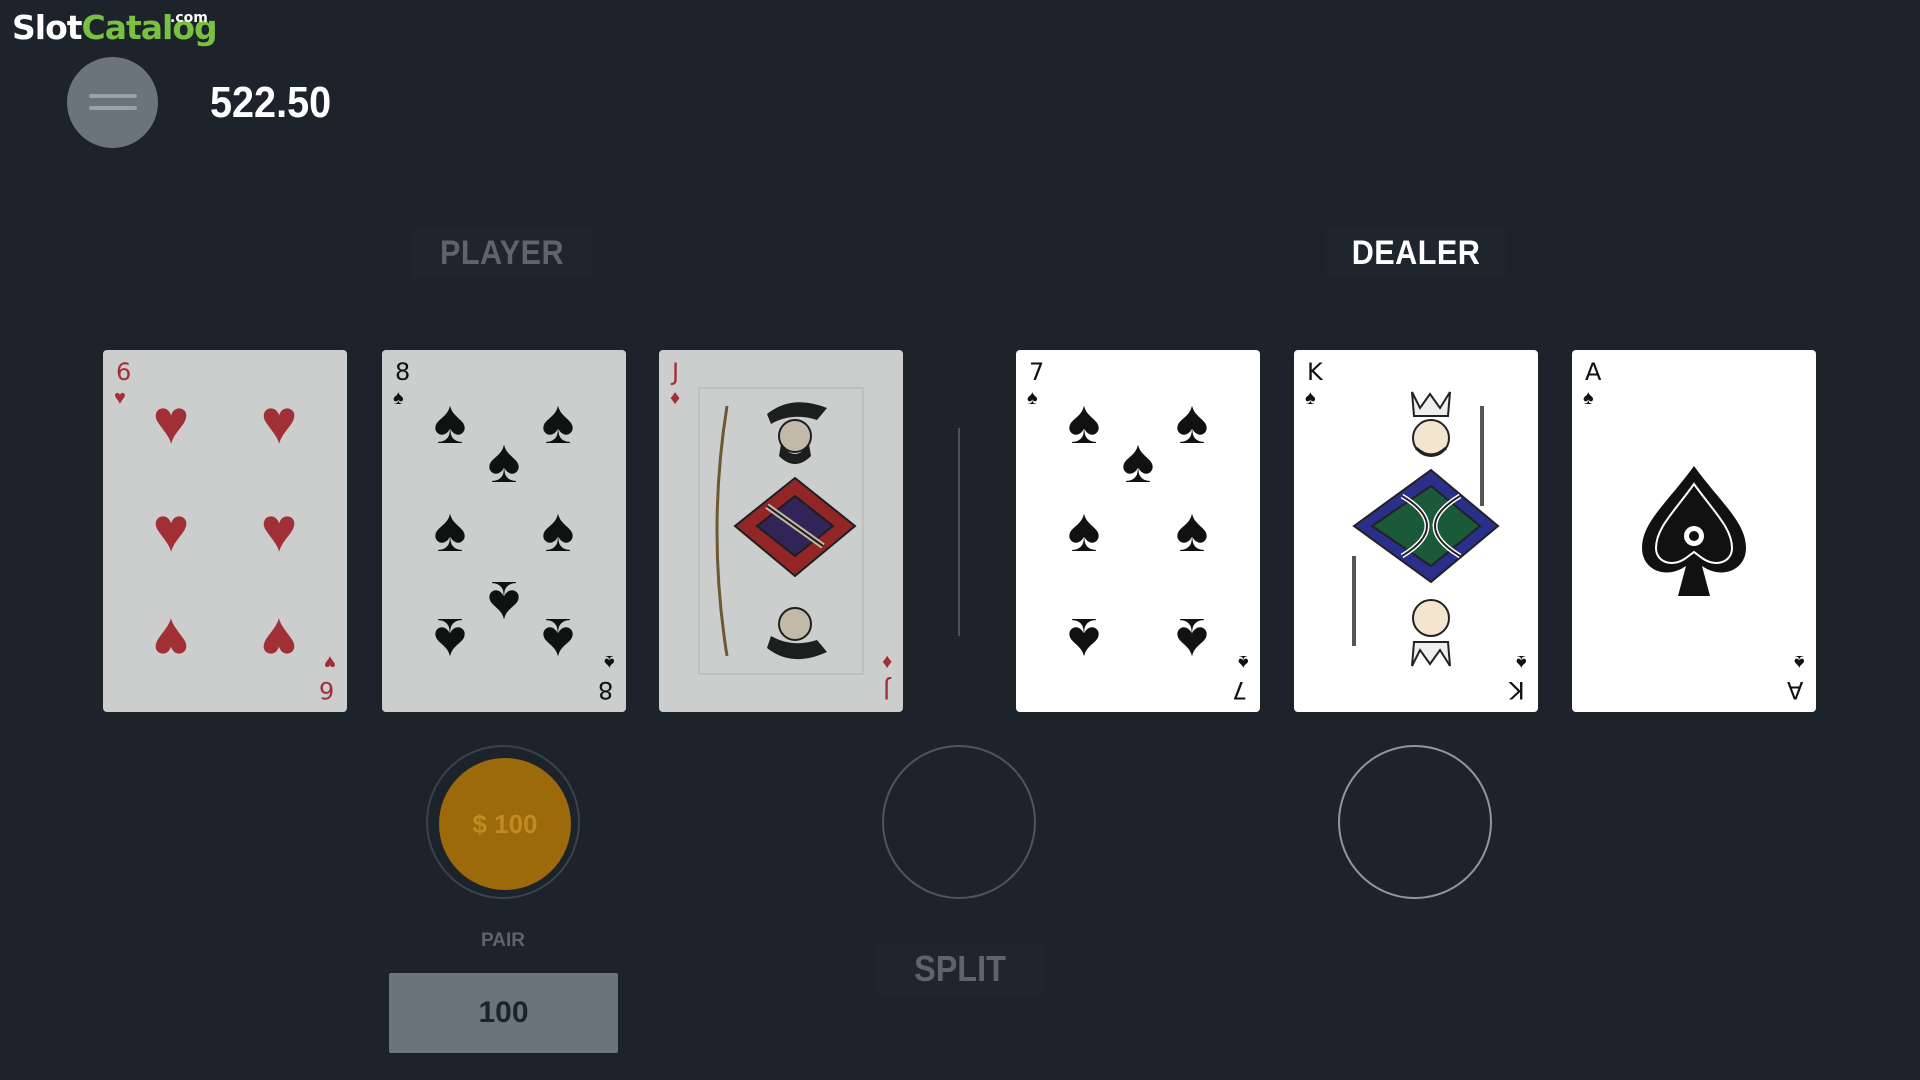  Describe the element at coordinates (503, 940) in the screenshot. I see `pair-label: PAIR` at that location.